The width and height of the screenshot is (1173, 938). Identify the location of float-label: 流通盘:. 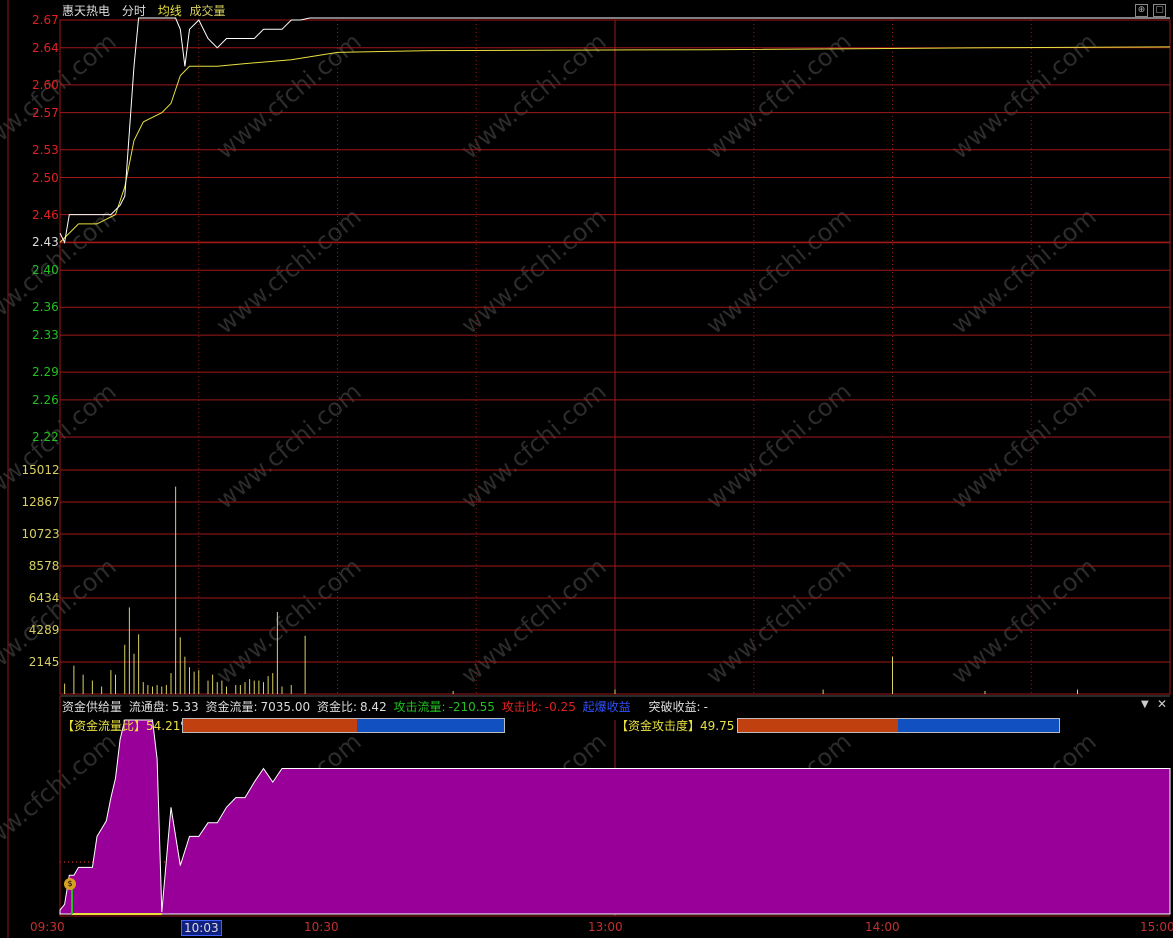
(148, 707).